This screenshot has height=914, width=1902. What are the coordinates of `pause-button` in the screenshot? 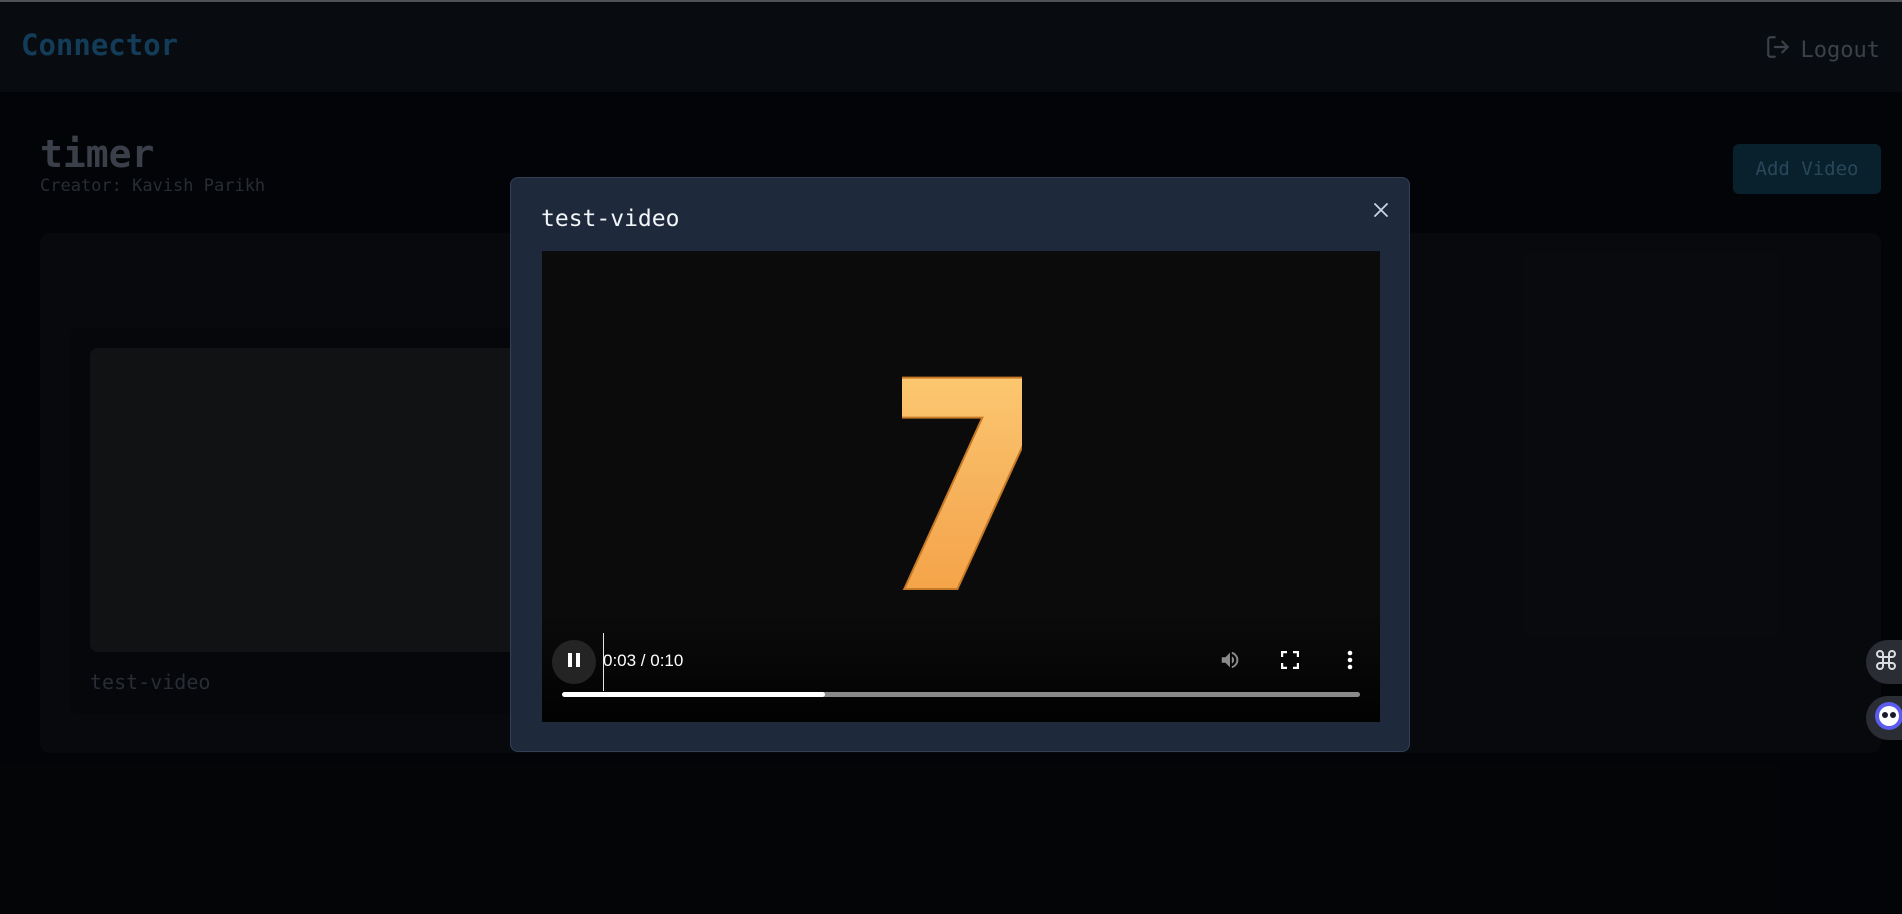 It's located at (574, 662).